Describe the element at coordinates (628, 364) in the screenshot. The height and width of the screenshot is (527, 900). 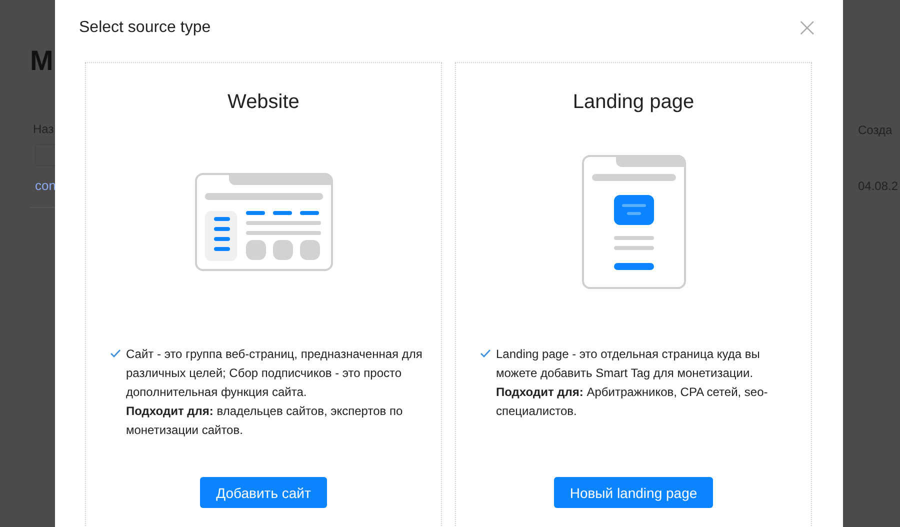
I see `card-description: Landing page - это отдельная страница куда вы можете добавить Smart Tag для монетизации.` at that location.